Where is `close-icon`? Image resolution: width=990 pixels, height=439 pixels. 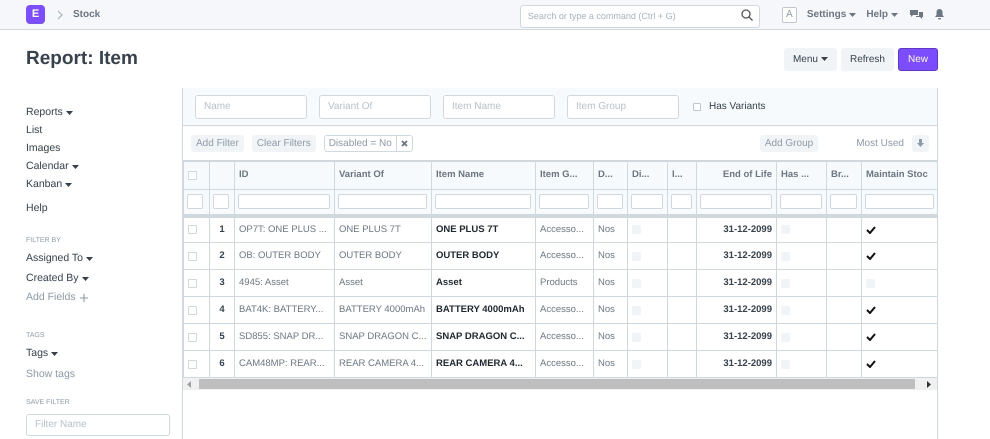
close-icon is located at coordinates (404, 143).